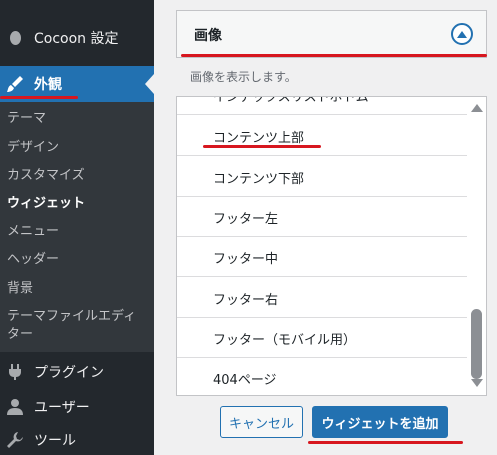 The image size is (497, 455). I want to click on submenu-item-design: デザイン, so click(33, 148).